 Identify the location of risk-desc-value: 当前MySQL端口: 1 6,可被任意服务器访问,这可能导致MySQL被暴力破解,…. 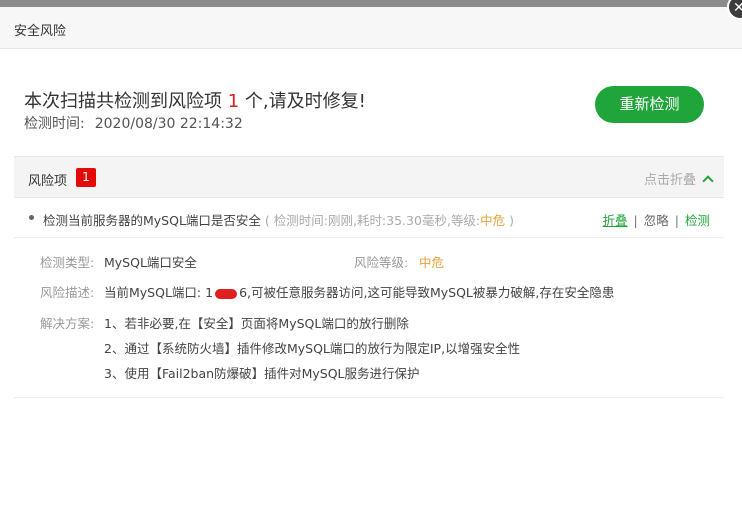
(359, 292).